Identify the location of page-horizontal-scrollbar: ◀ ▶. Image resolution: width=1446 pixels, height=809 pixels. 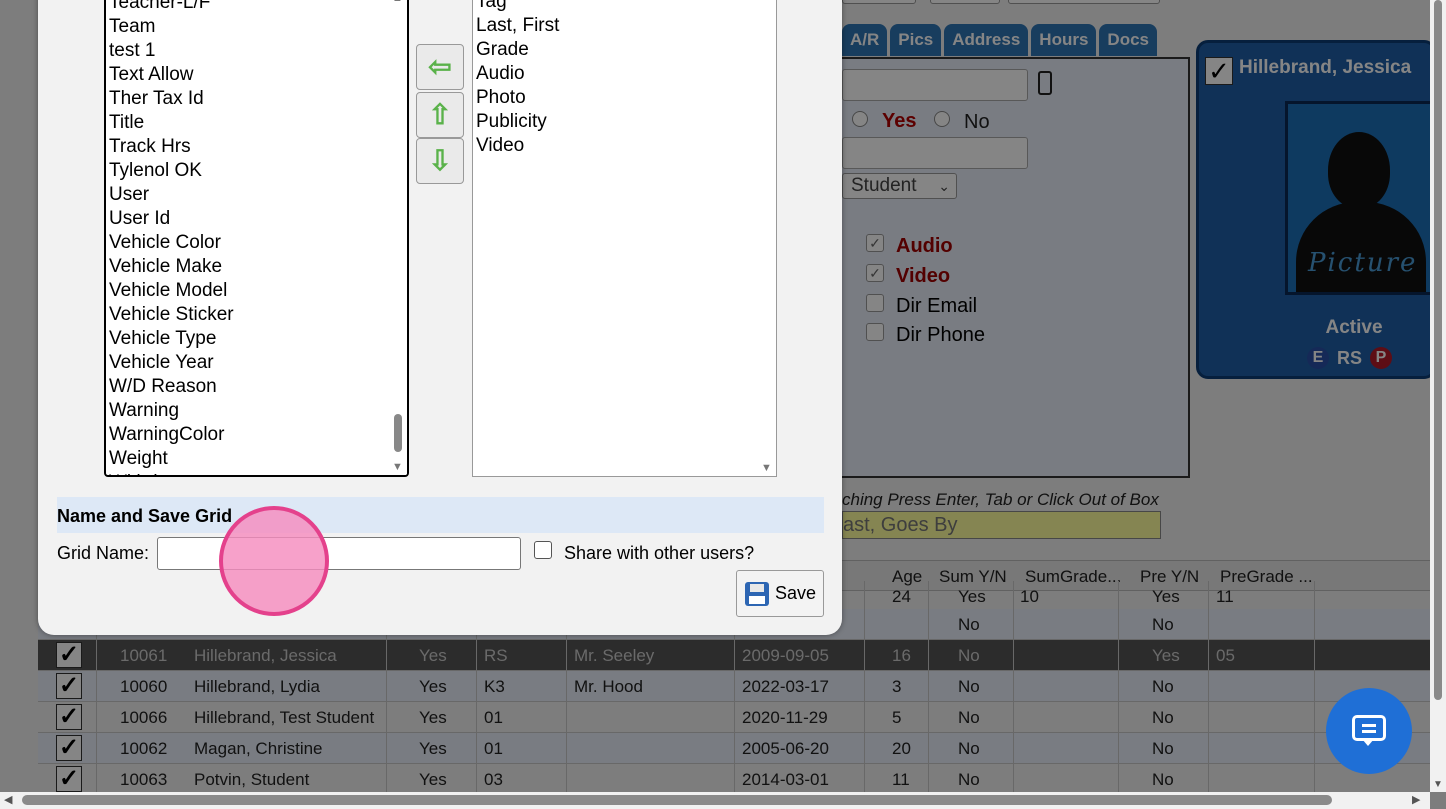
(715, 800).